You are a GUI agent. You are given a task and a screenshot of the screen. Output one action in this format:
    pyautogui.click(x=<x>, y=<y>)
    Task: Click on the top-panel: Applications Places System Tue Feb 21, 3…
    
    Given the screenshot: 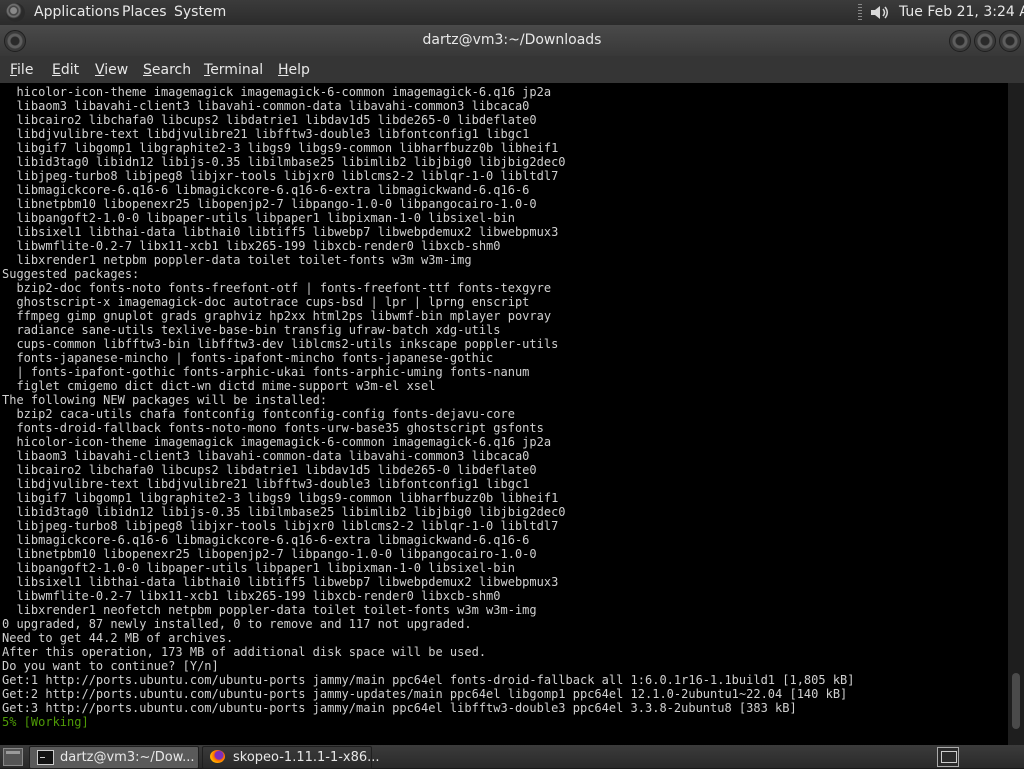 What is the action you would take?
    pyautogui.click(x=512, y=12)
    